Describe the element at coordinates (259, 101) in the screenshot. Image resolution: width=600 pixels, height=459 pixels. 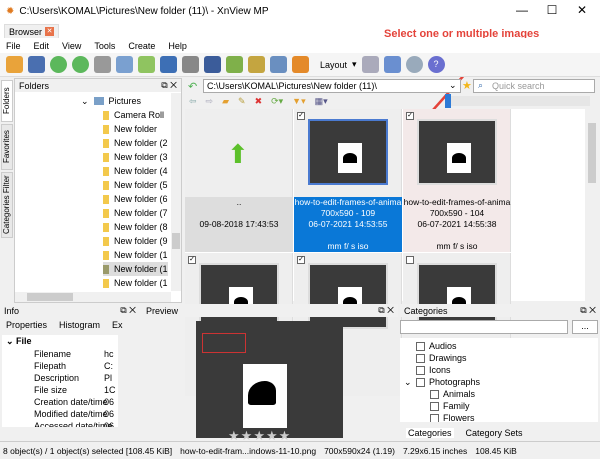
I see `delete-icon: ✖` at that location.